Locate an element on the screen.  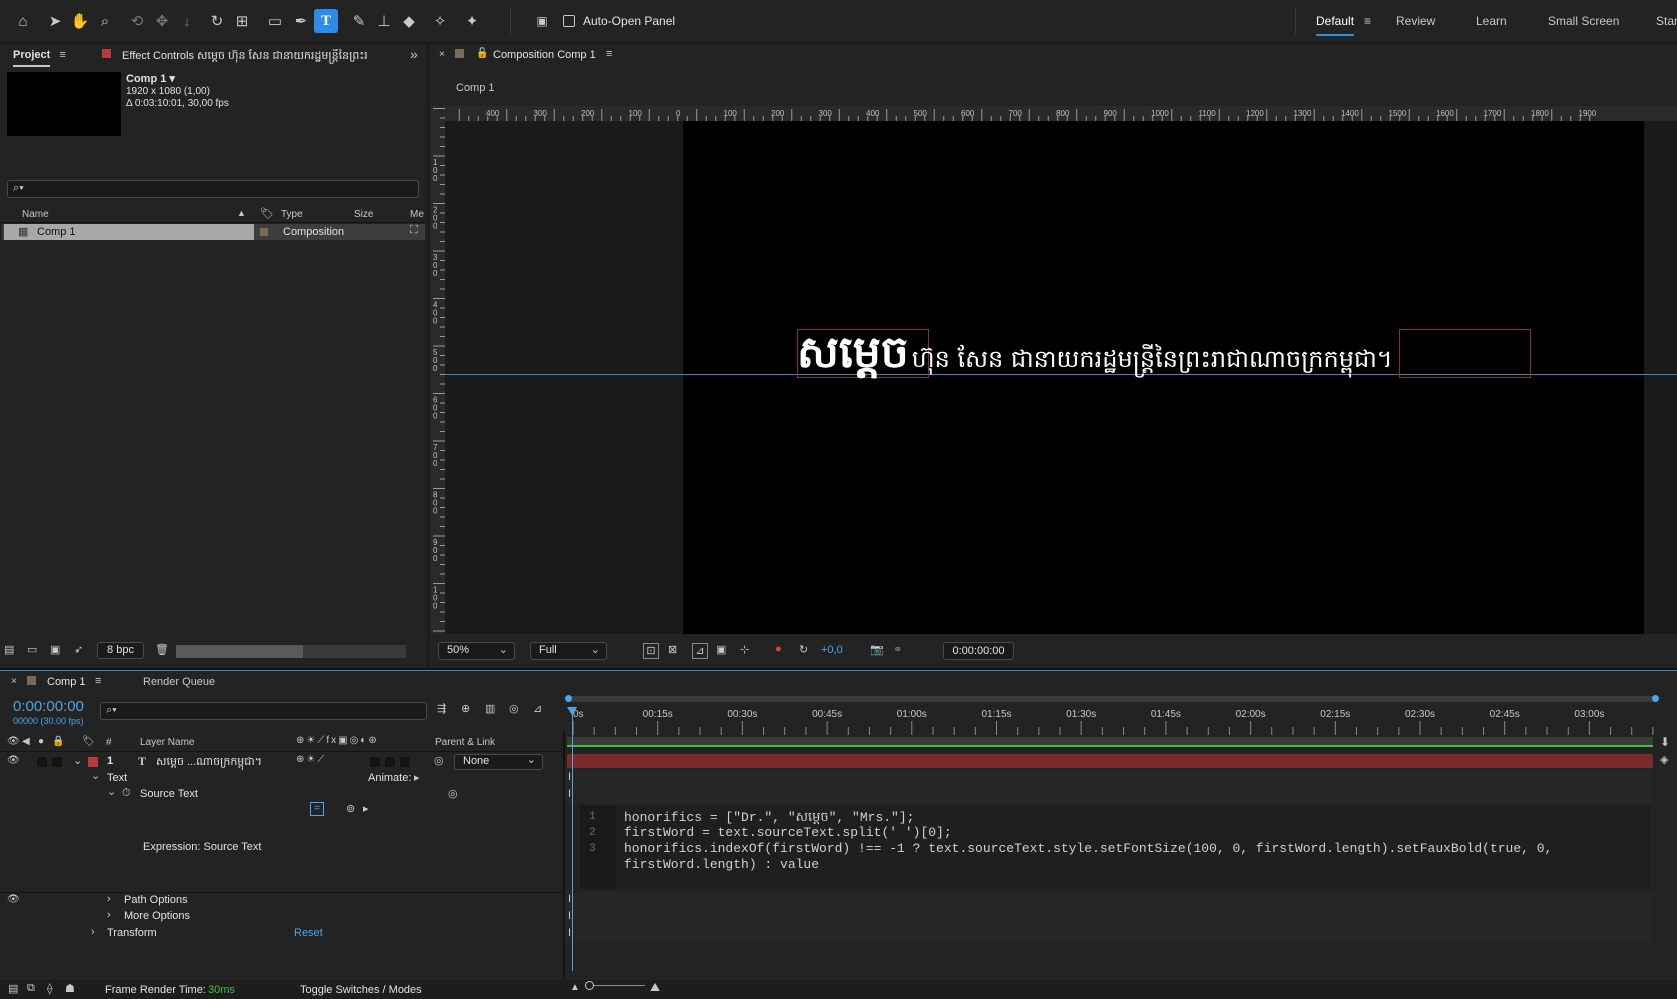
fast-previews-icon: ⊡ is located at coordinates (651, 651).